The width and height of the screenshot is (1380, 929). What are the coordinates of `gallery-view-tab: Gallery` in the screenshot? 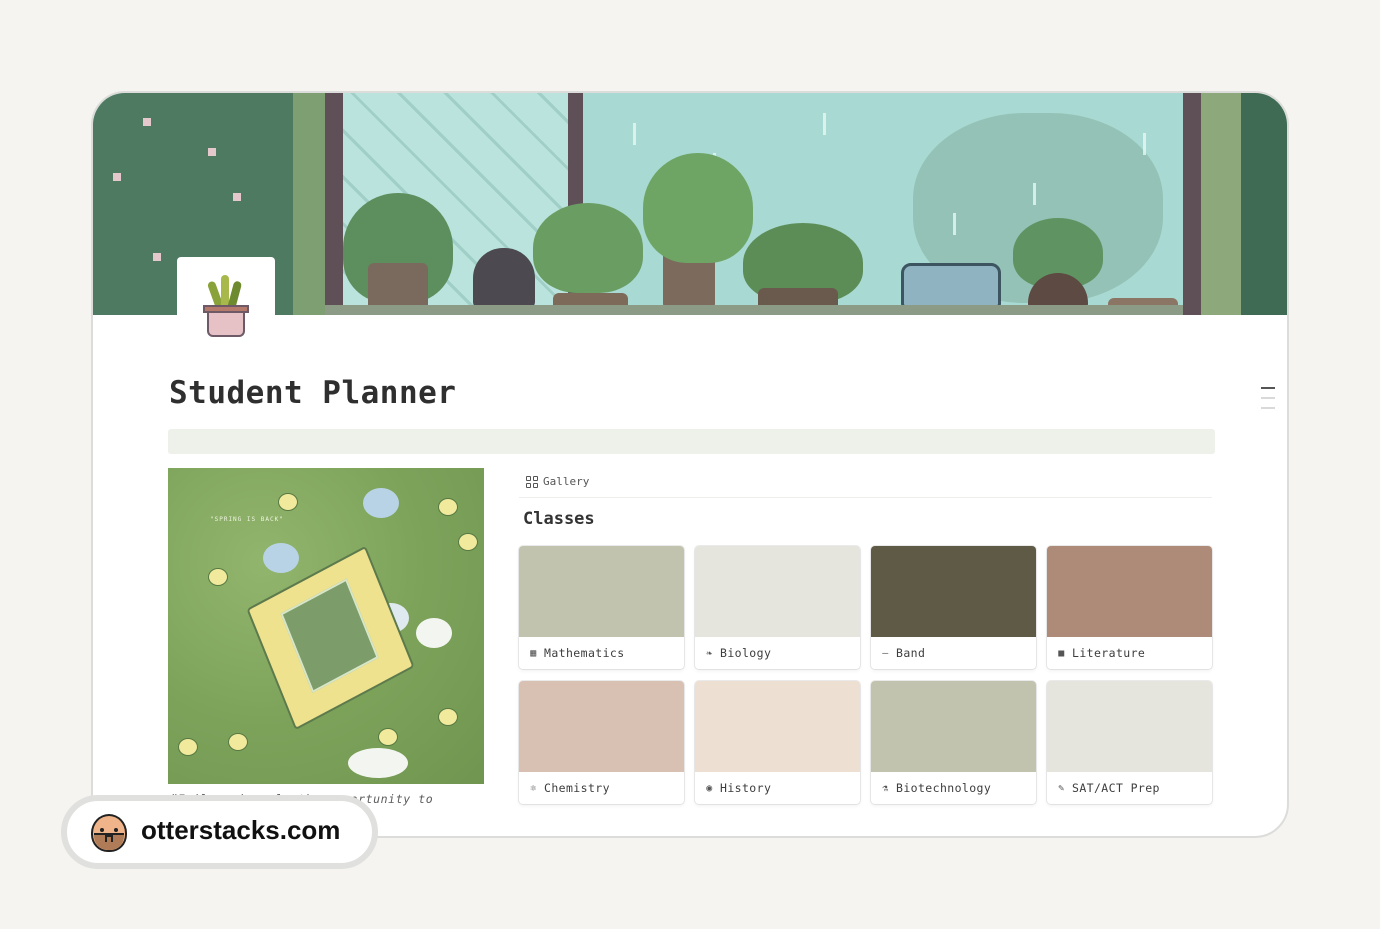 It's located at (557, 481).